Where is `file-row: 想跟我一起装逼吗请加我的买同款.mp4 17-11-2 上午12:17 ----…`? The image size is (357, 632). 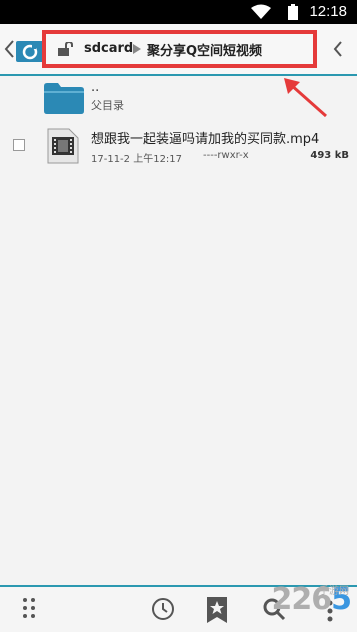 file-row: 想跟我一起装逼吗请加我的买同款.mp4 17-11-2 上午12:17 ----… is located at coordinates (178, 147).